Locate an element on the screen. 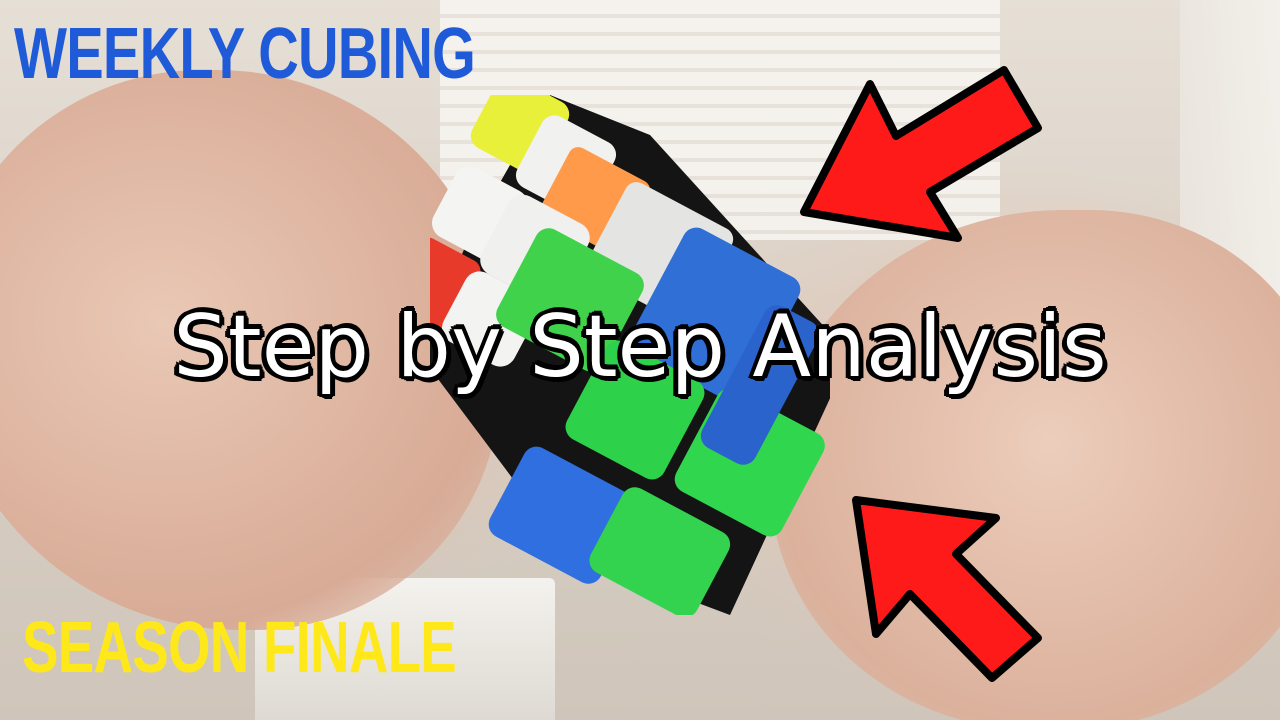  season-finale-title: SEASON FINALE is located at coordinates (239, 648).